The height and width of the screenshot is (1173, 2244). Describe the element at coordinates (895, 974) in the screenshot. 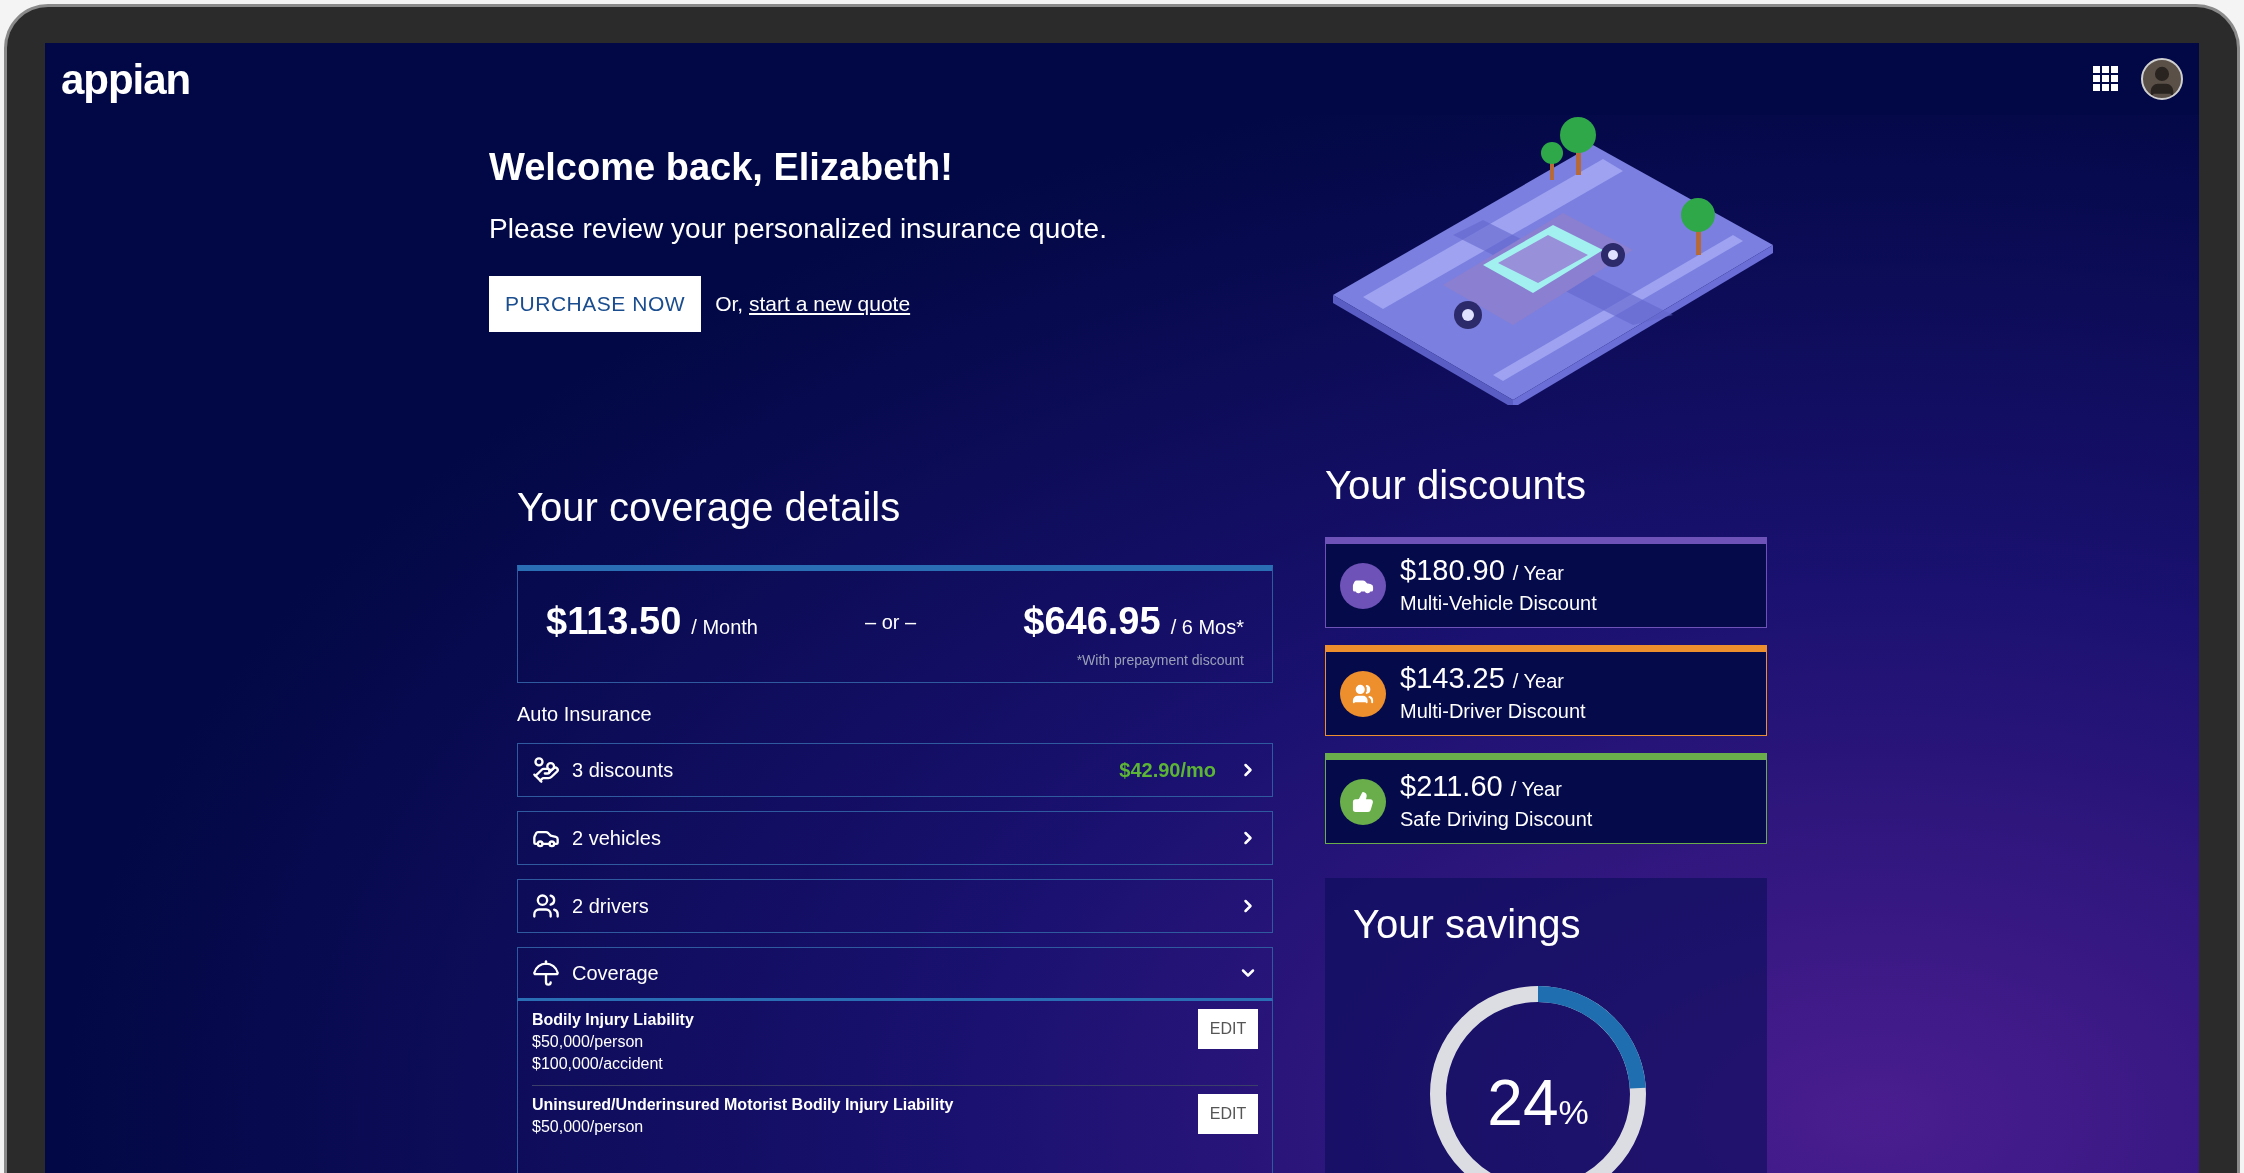

I see `accordion-row: Coverage` at that location.